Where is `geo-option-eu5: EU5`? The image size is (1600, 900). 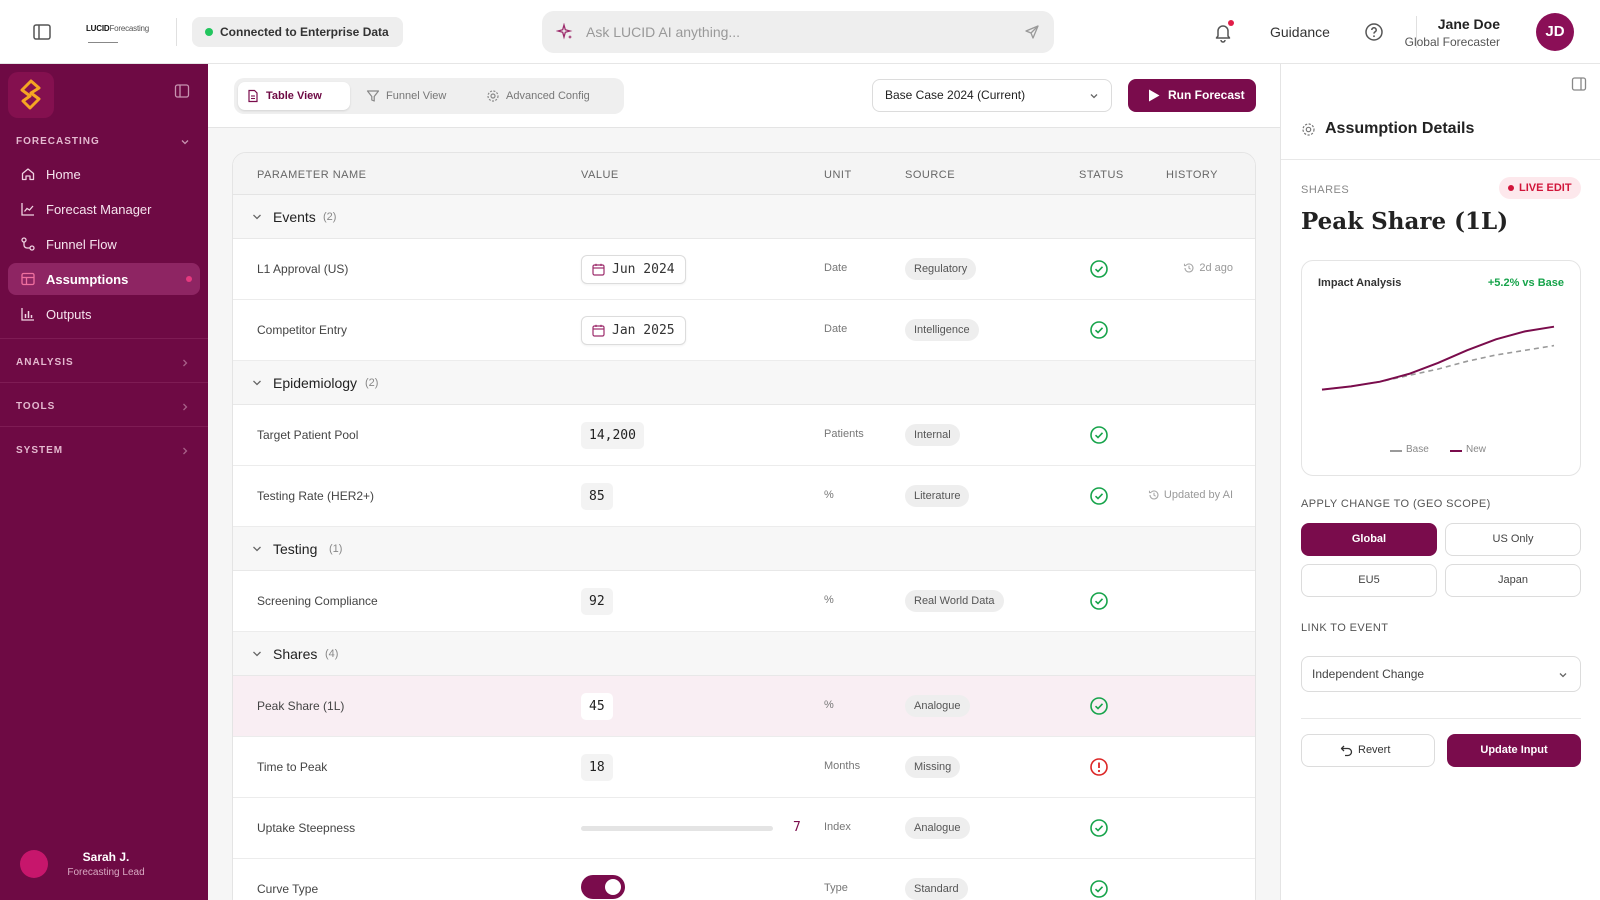
geo-option-eu5: EU5 is located at coordinates (1369, 580).